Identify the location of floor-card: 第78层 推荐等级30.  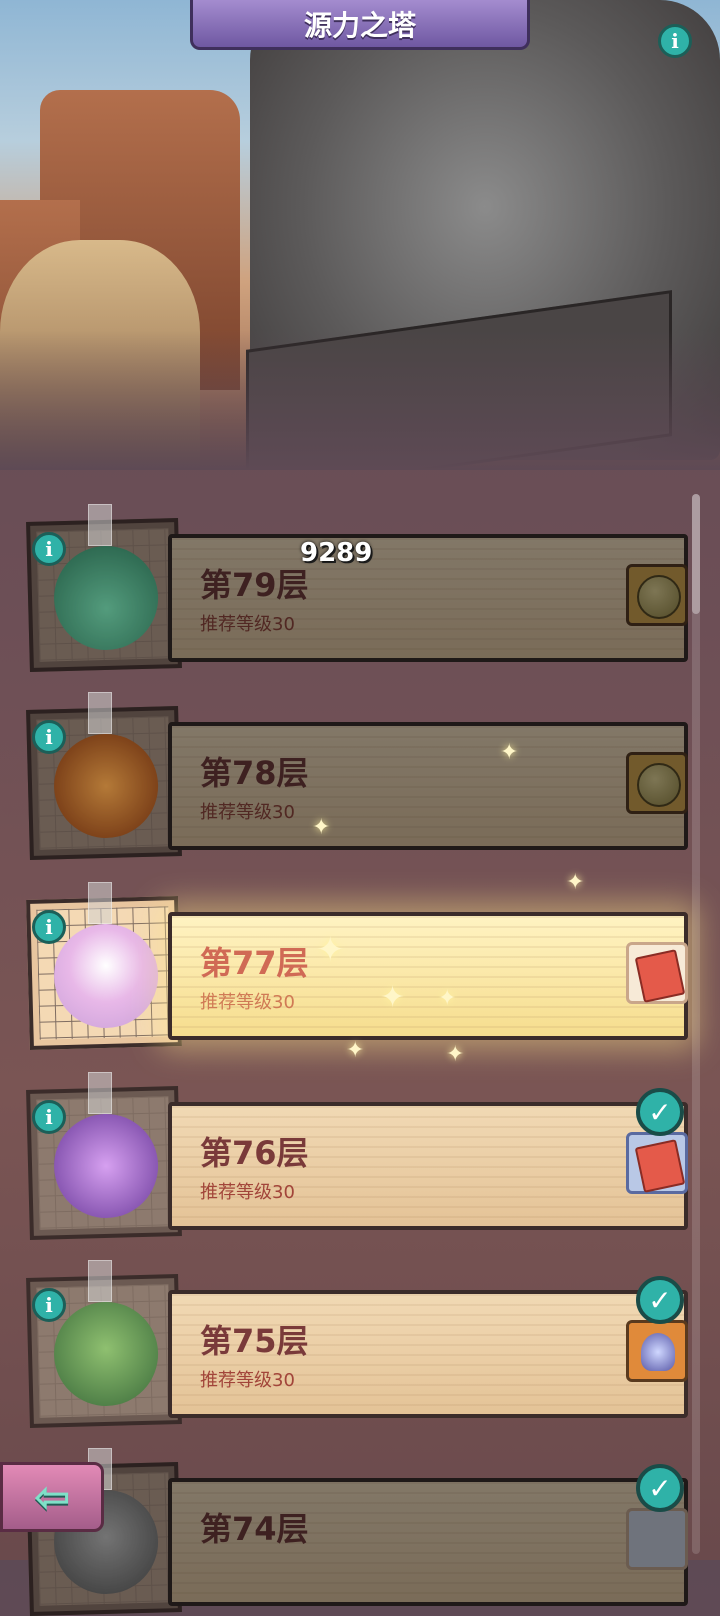
(428, 786).